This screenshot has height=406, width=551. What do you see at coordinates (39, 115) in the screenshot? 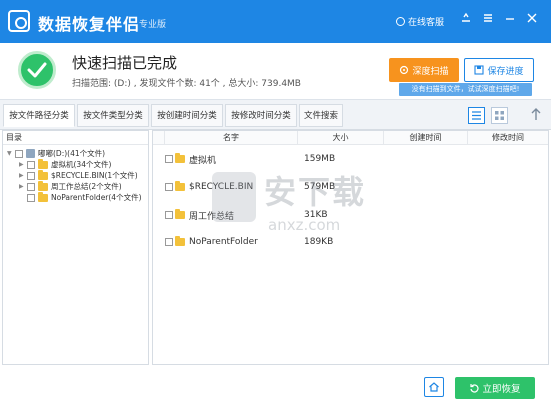
I see `tab-by-path: 按文件路径分类` at bounding box center [39, 115].